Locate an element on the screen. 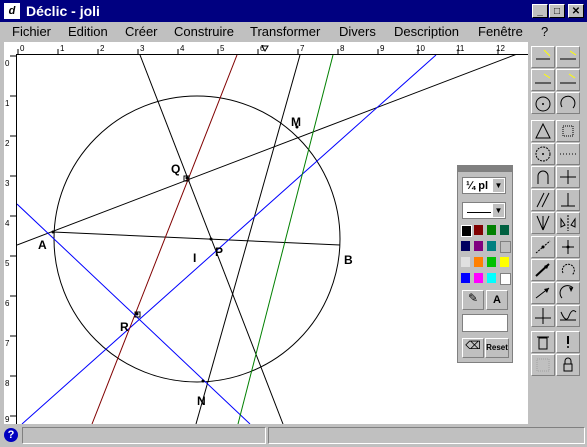 This screenshot has width=587, height=447. ruler-left-label: 7 is located at coordinates (7, 343).